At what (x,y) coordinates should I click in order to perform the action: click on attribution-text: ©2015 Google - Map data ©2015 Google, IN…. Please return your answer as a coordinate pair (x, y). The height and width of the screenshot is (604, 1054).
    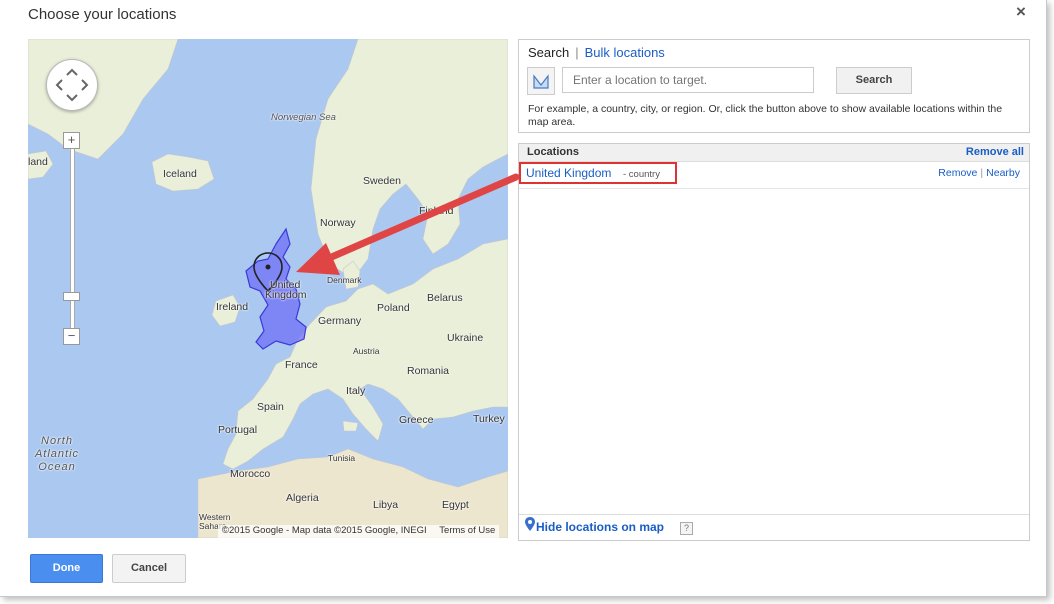
    Looking at the image, I should click on (324, 530).